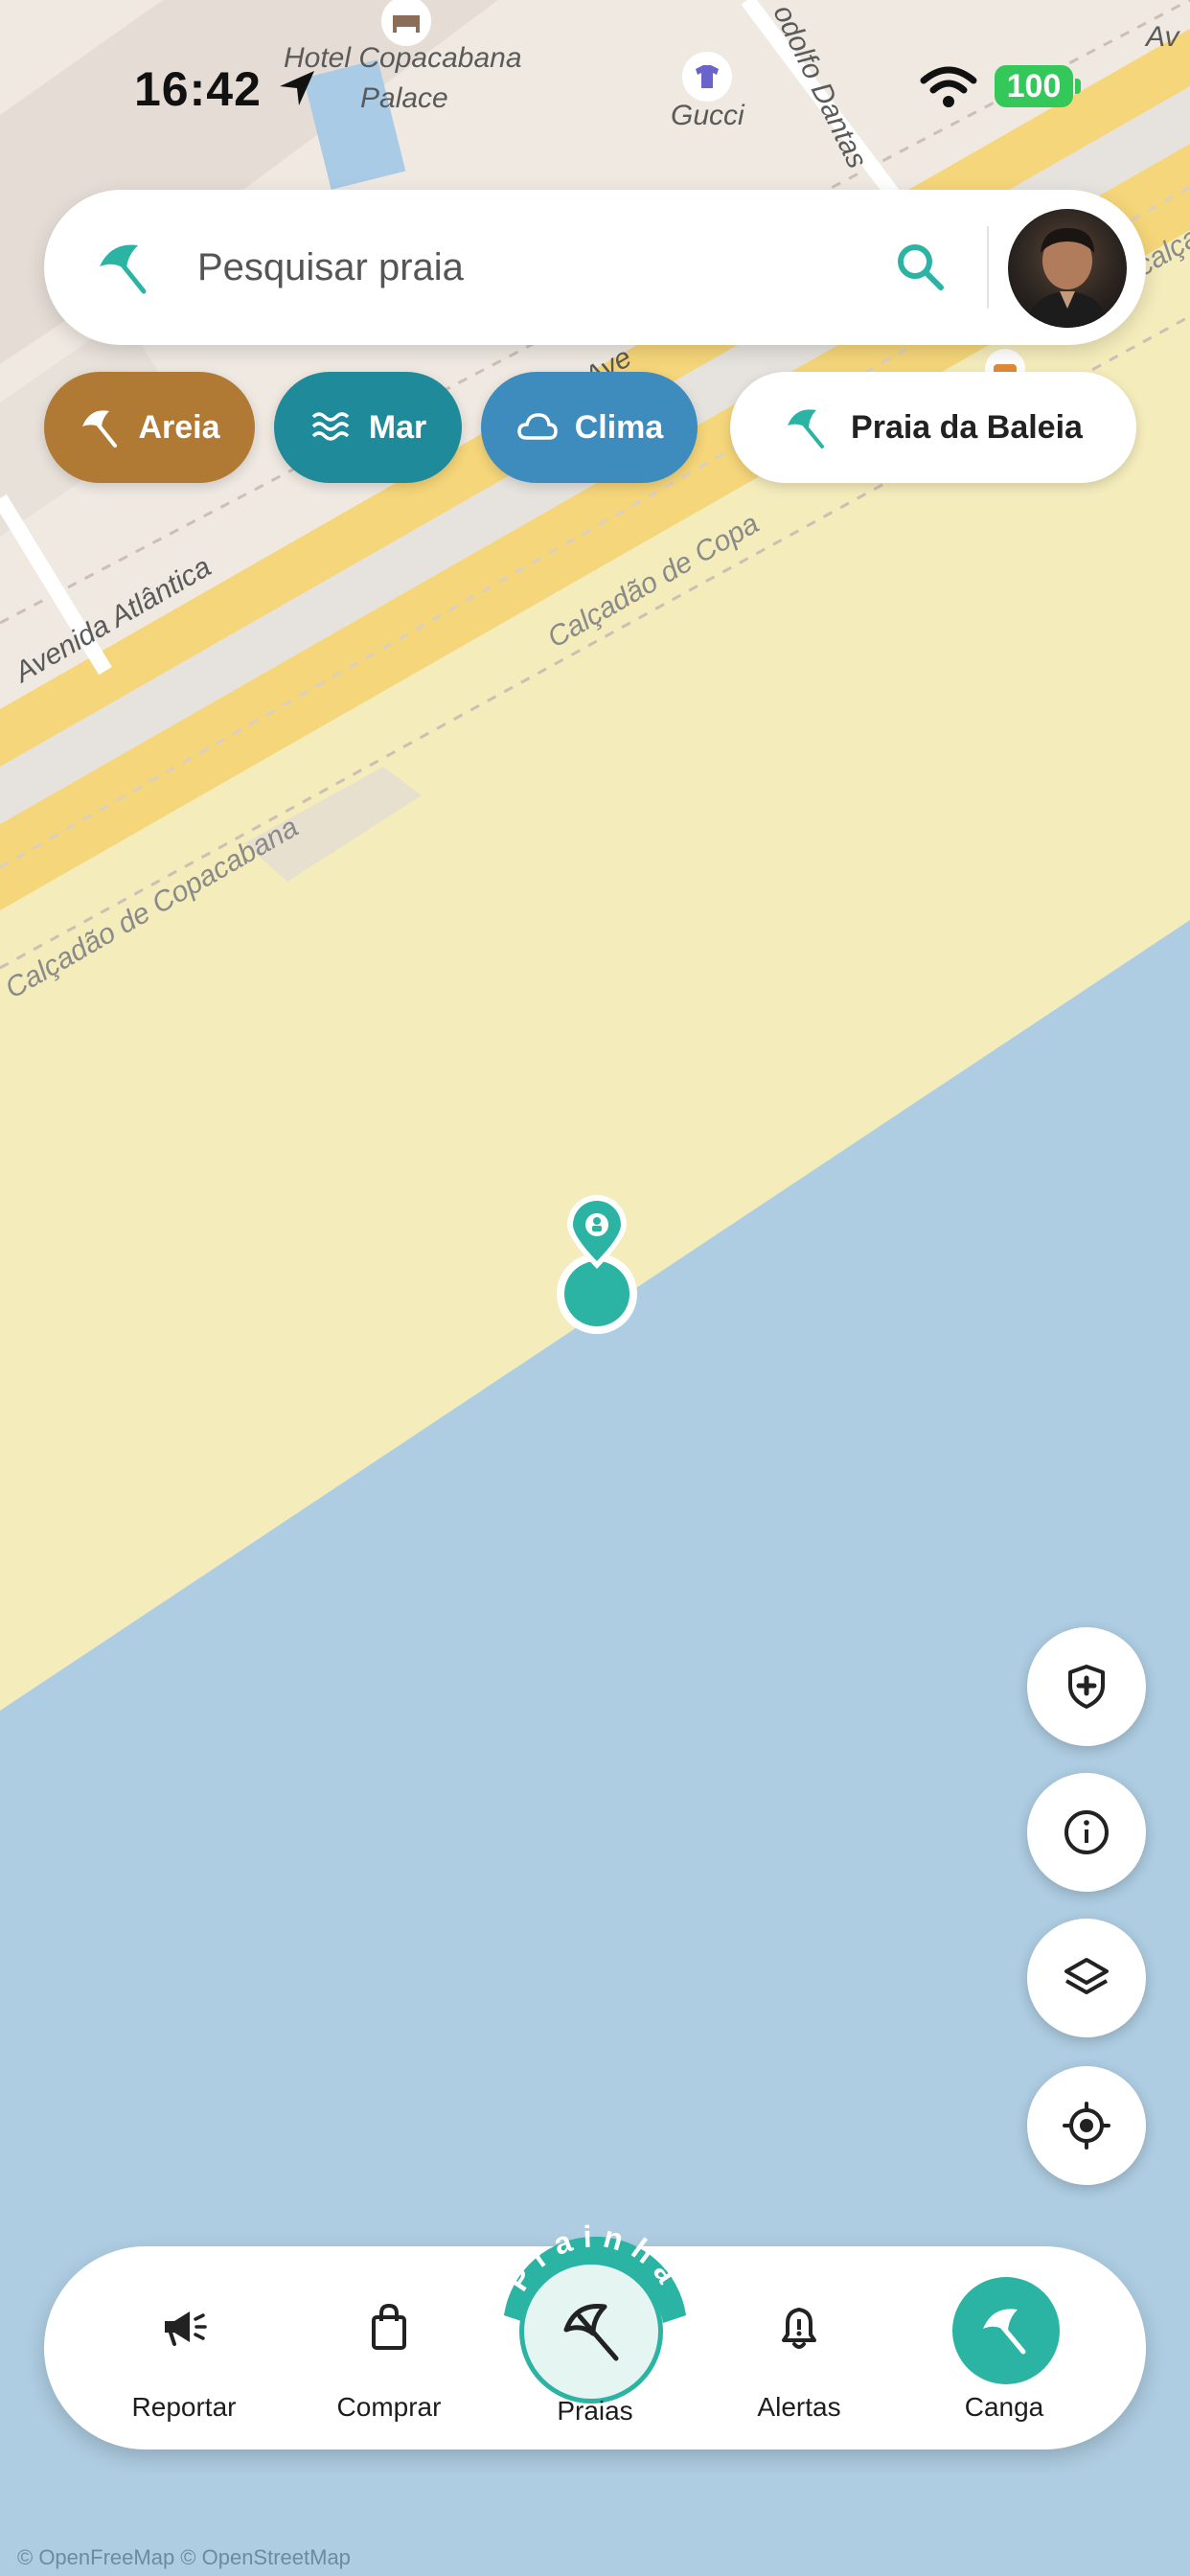 Image resolution: width=1190 pixels, height=2576 pixels. What do you see at coordinates (537, 426) in the screenshot?
I see `cloud-icon` at bounding box center [537, 426].